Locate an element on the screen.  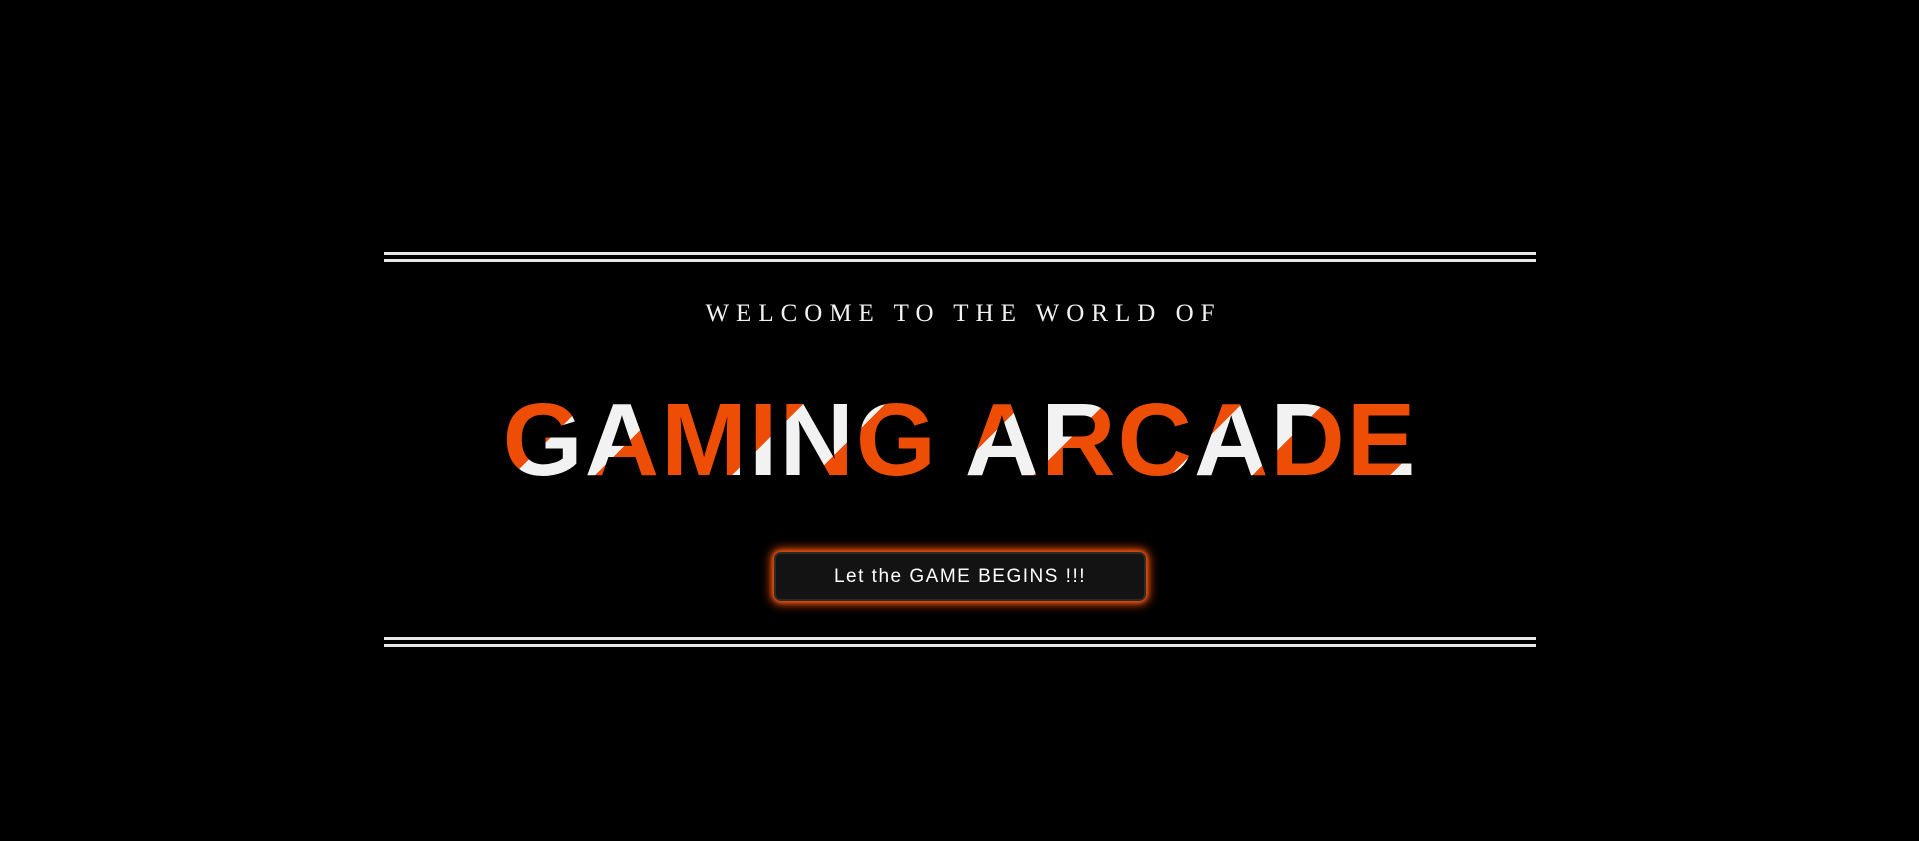
arcade-title: GAMING ARCADE is located at coordinates (960, 440).